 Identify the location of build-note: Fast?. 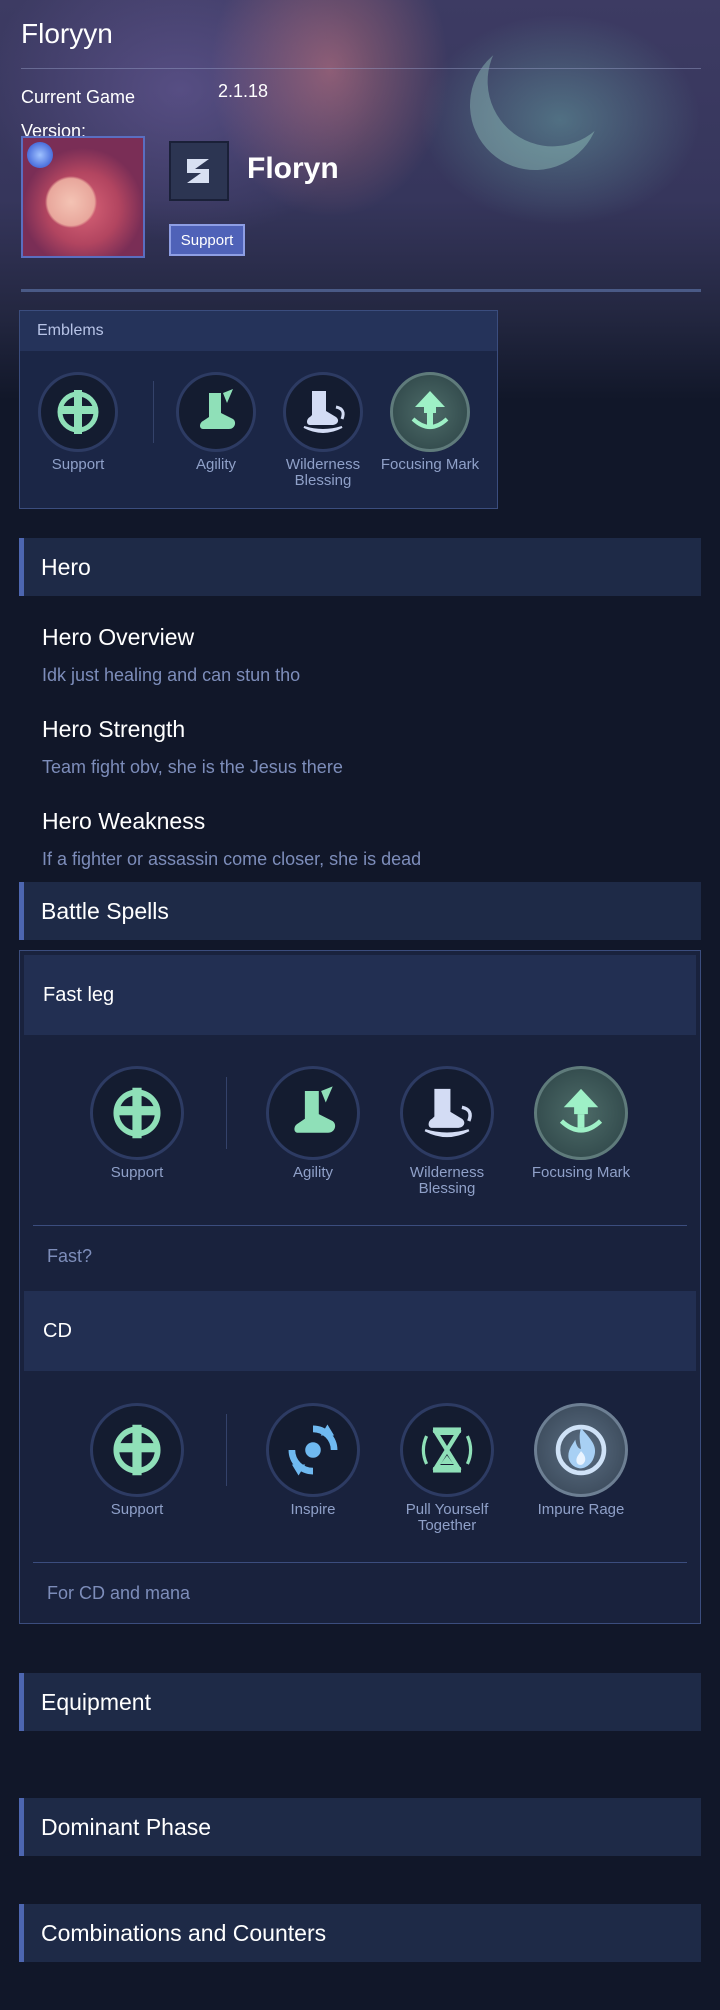
(70, 1256).